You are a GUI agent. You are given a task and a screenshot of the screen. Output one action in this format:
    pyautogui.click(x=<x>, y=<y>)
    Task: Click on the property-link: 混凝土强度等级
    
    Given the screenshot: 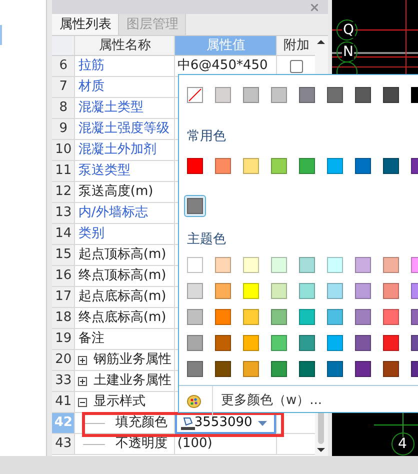 What is the action you would take?
    pyautogui.click(x=124, y=129)
    